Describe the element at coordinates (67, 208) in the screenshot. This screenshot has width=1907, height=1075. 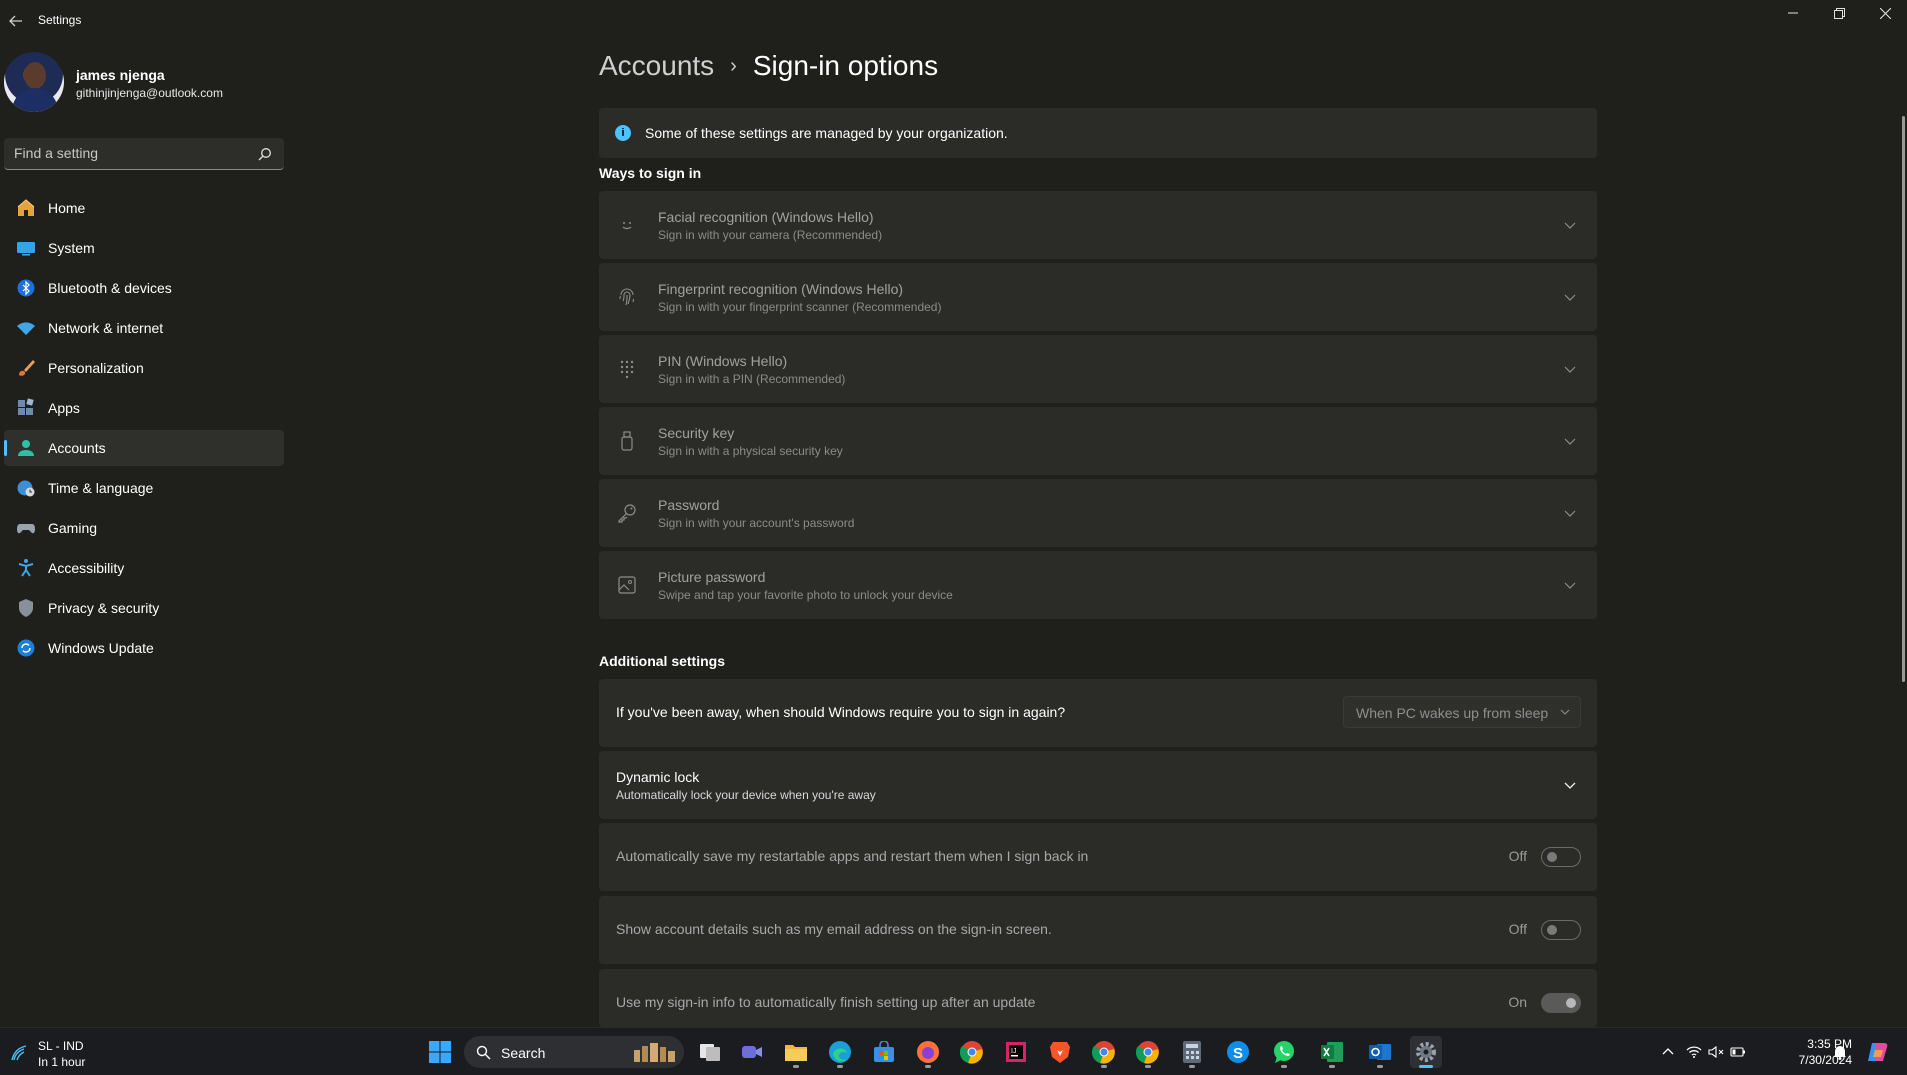
I see `sidebar-item-label: Home` at that location.